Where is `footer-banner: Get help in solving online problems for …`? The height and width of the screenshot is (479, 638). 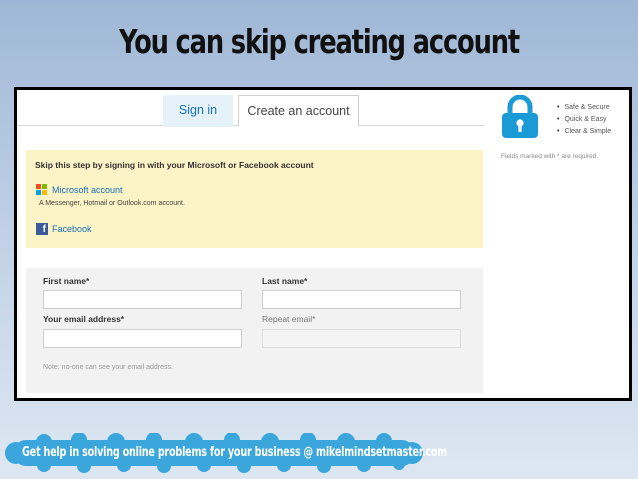 footer-banner: Get help in solving online problems for … is located at coordinates (225, 453).